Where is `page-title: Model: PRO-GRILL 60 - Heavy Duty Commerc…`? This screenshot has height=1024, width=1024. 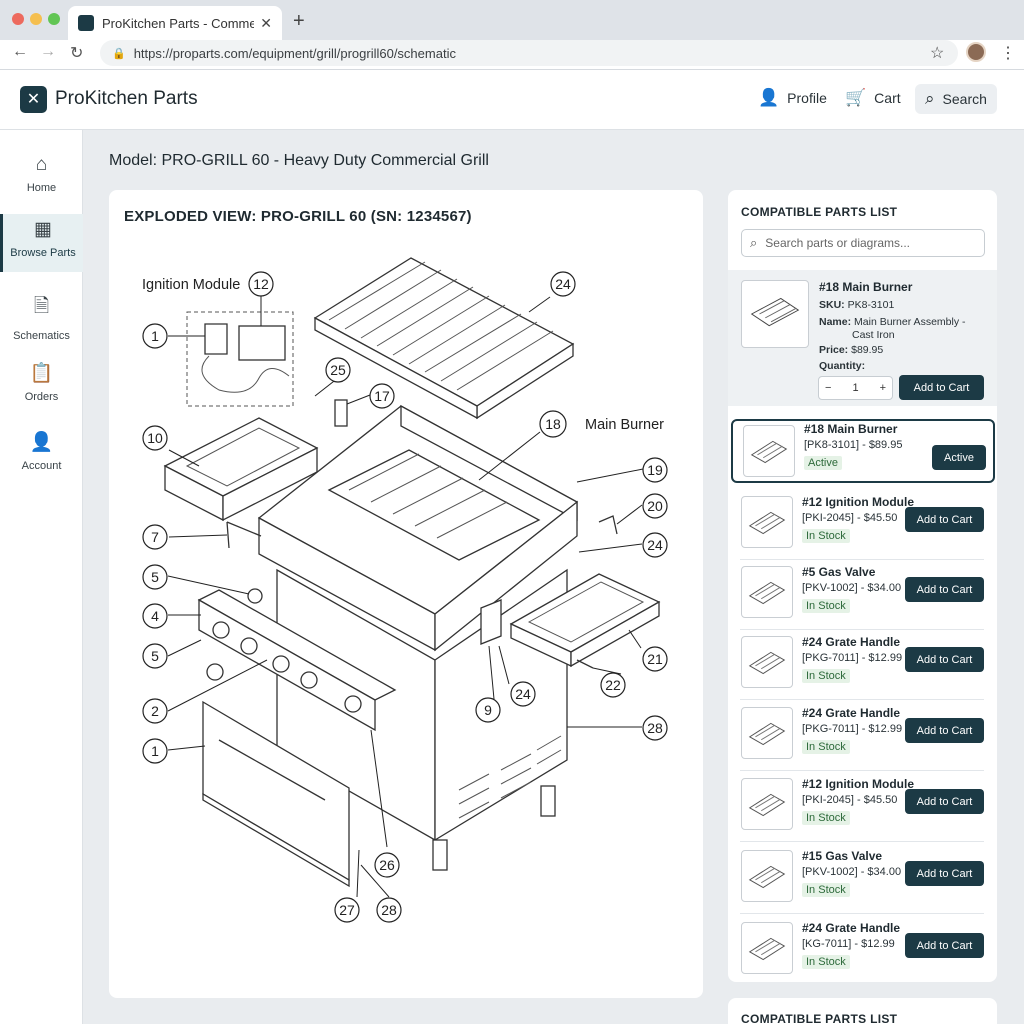 page-title: Model: PRO-GRILL 60 - Heavy Duty Commerc… is located at coordinates (299, 160).